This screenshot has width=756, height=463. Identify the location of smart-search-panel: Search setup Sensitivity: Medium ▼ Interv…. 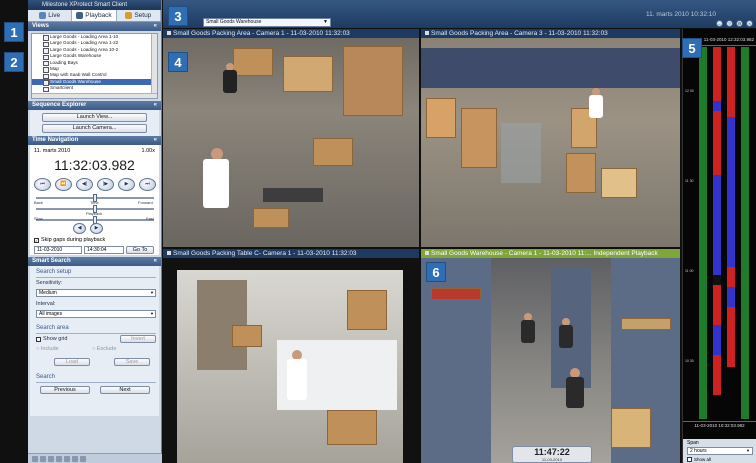
(94, 341).